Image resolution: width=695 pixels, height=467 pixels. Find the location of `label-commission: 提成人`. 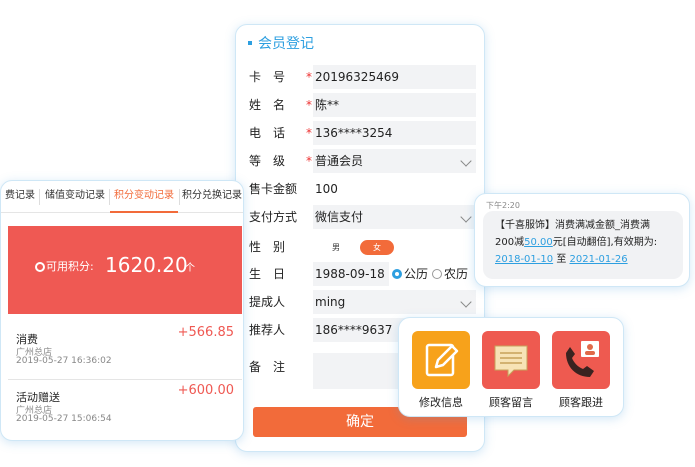

label-commission: 提成人 is located at coordinates (267, 302).